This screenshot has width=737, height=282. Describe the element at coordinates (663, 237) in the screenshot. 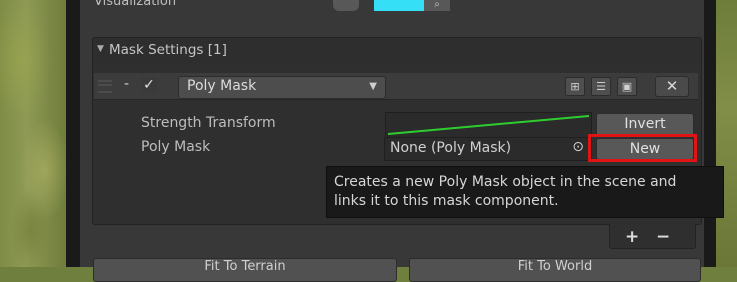

I see `remove-selected-mask-button: −` at that location.